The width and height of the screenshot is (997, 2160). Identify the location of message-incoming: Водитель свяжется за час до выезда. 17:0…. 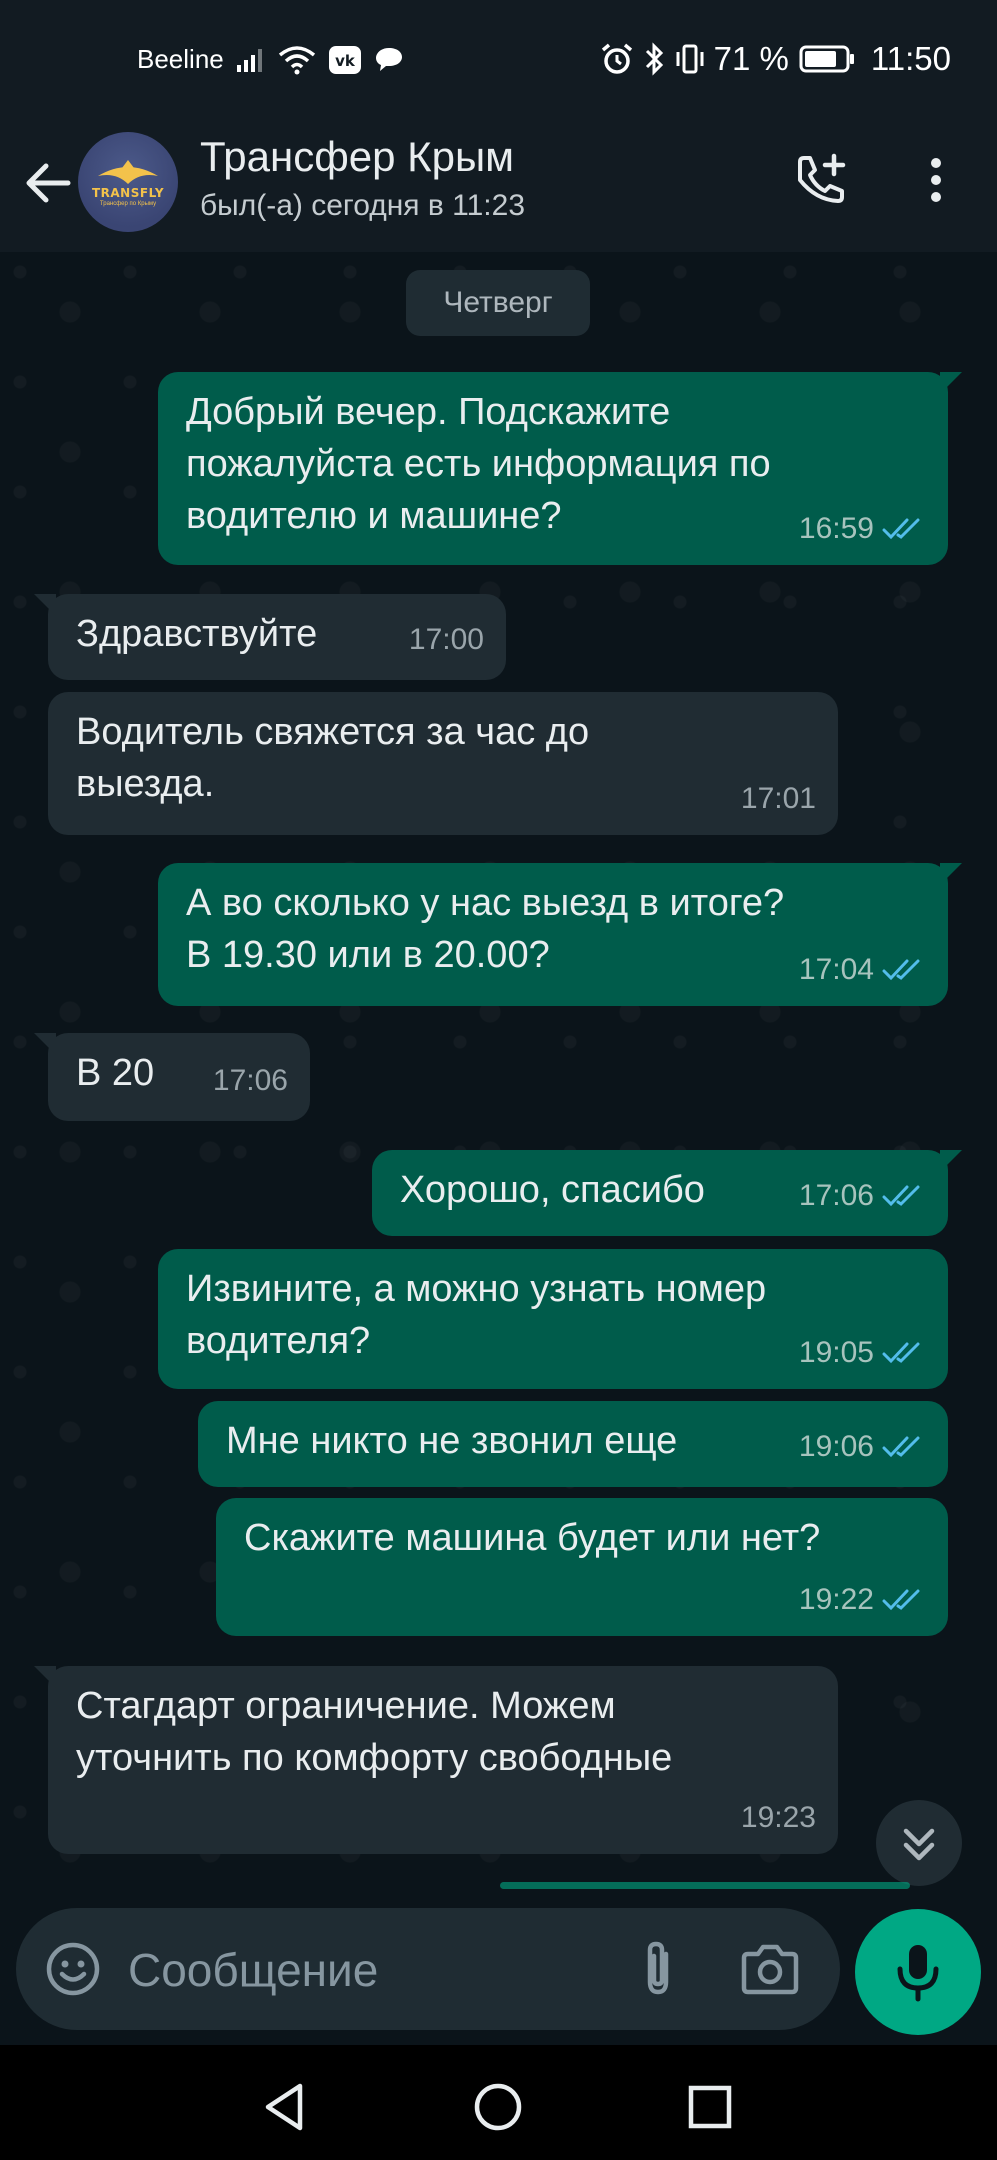
(443, 763).